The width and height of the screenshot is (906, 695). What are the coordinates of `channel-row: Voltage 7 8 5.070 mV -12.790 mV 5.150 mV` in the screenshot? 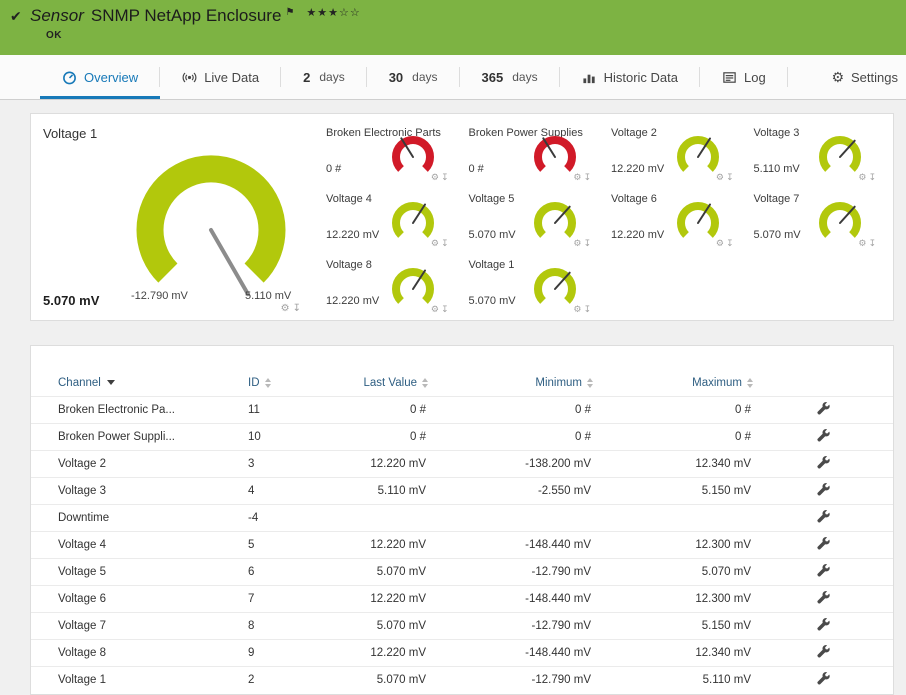 It's located at (462, 625).